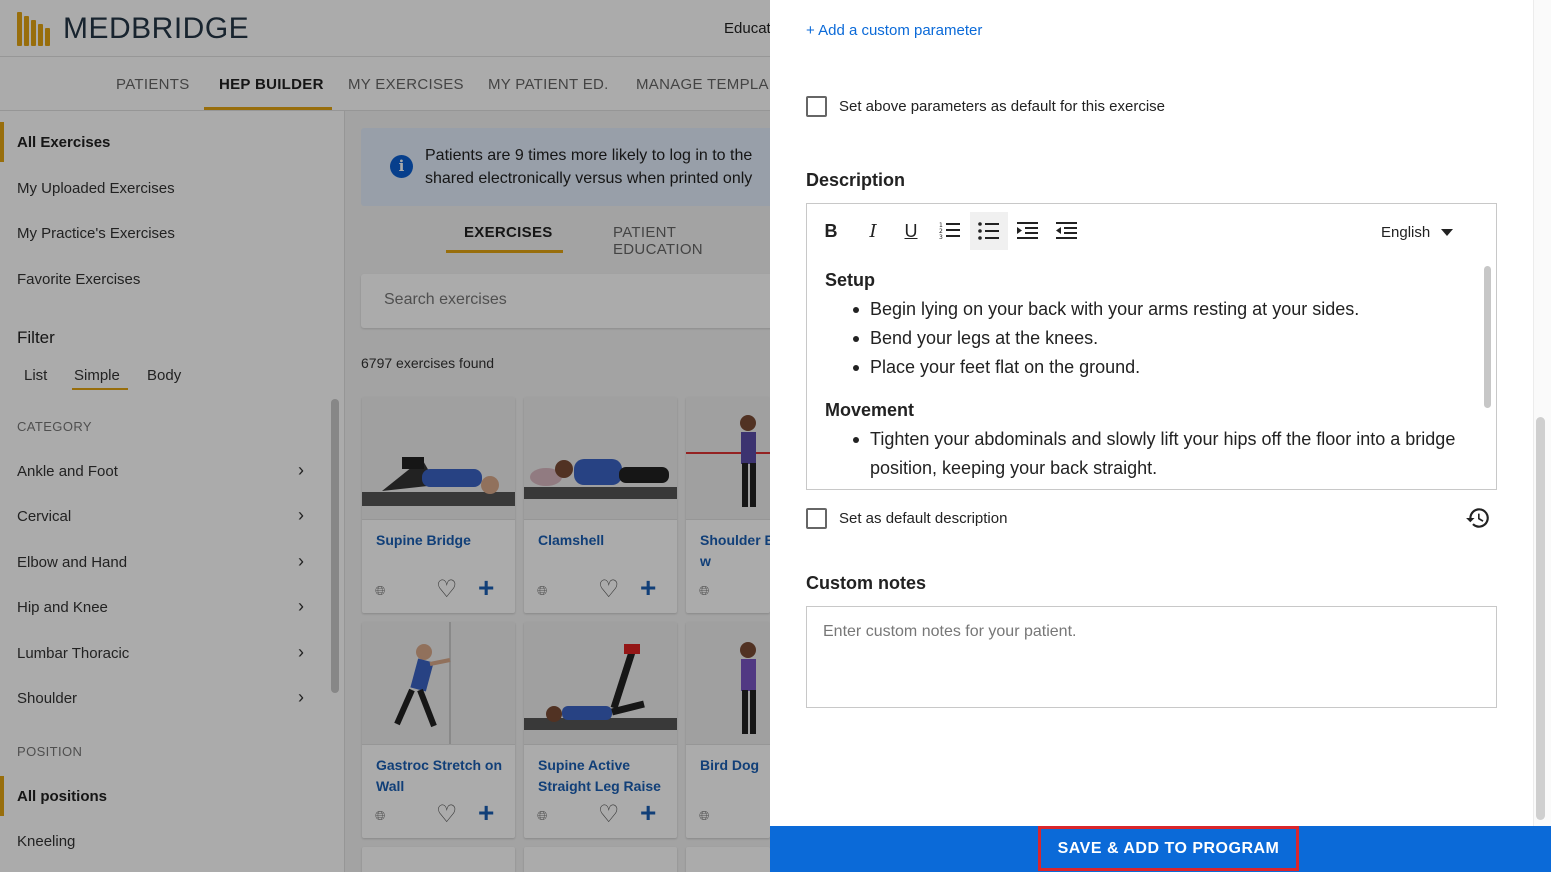 This screenshot has height=872, width=1551. I want to click on bullet-list-button, so click(989, 231).